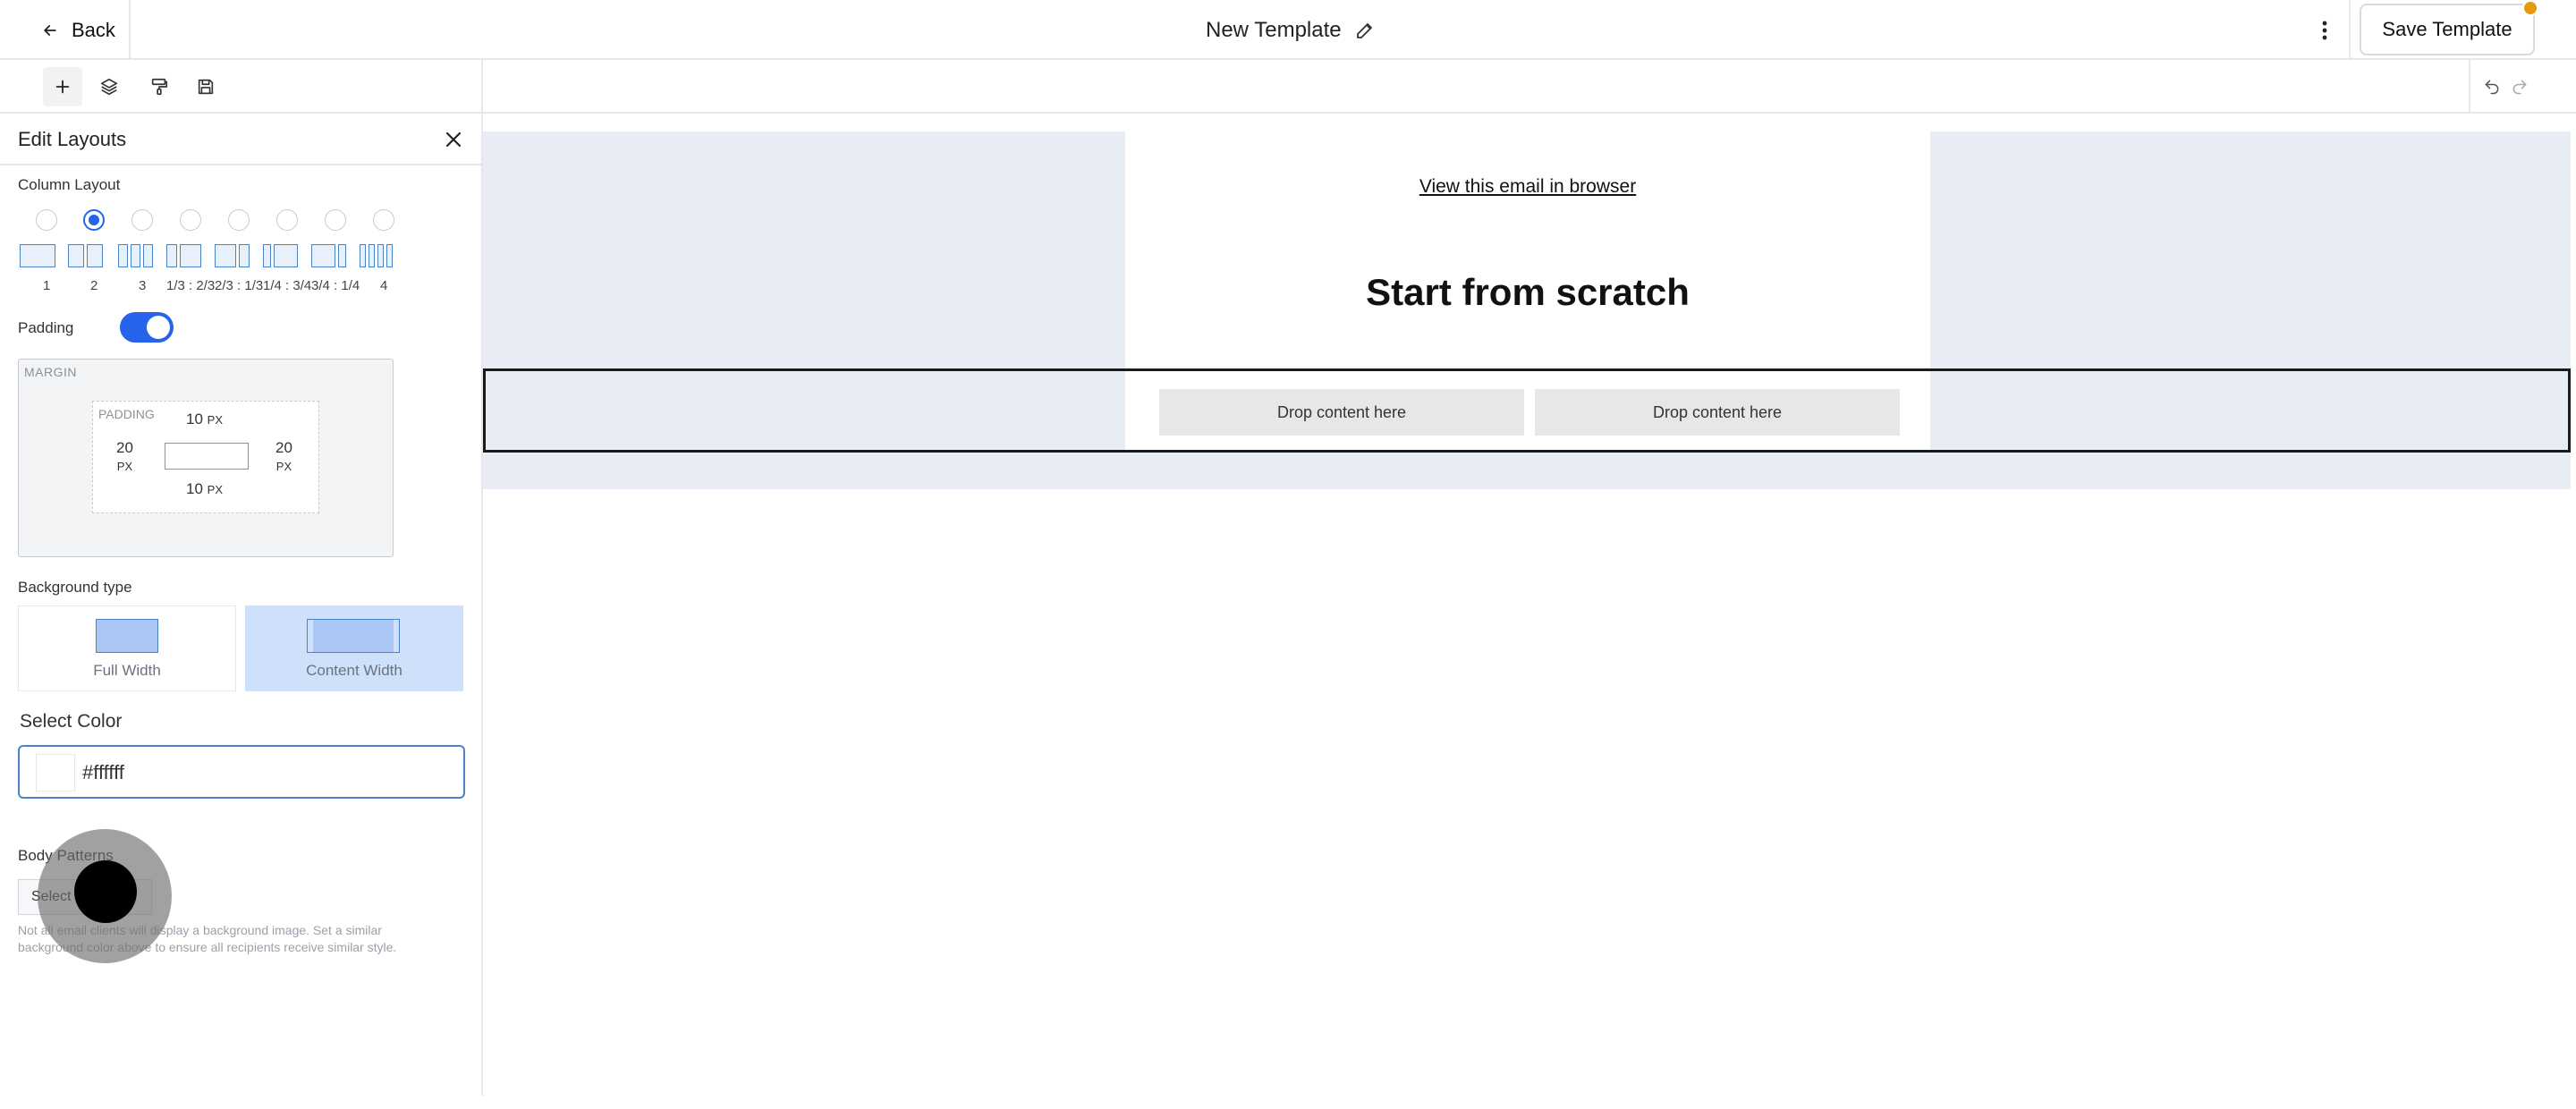  I want to click on panel-header: Edit Layouts, so click(240, 140).